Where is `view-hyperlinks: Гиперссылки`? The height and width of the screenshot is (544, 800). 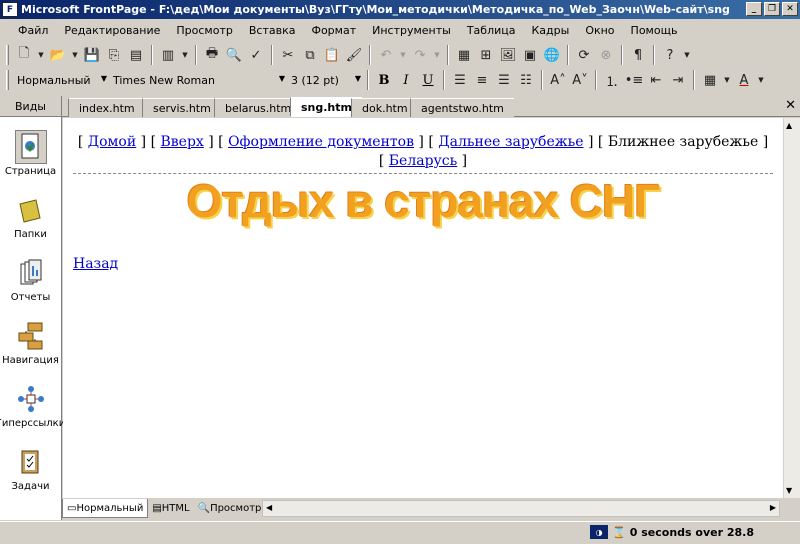 view-hyperlinks: Гиперссылки is located at coordinates (32, 400).